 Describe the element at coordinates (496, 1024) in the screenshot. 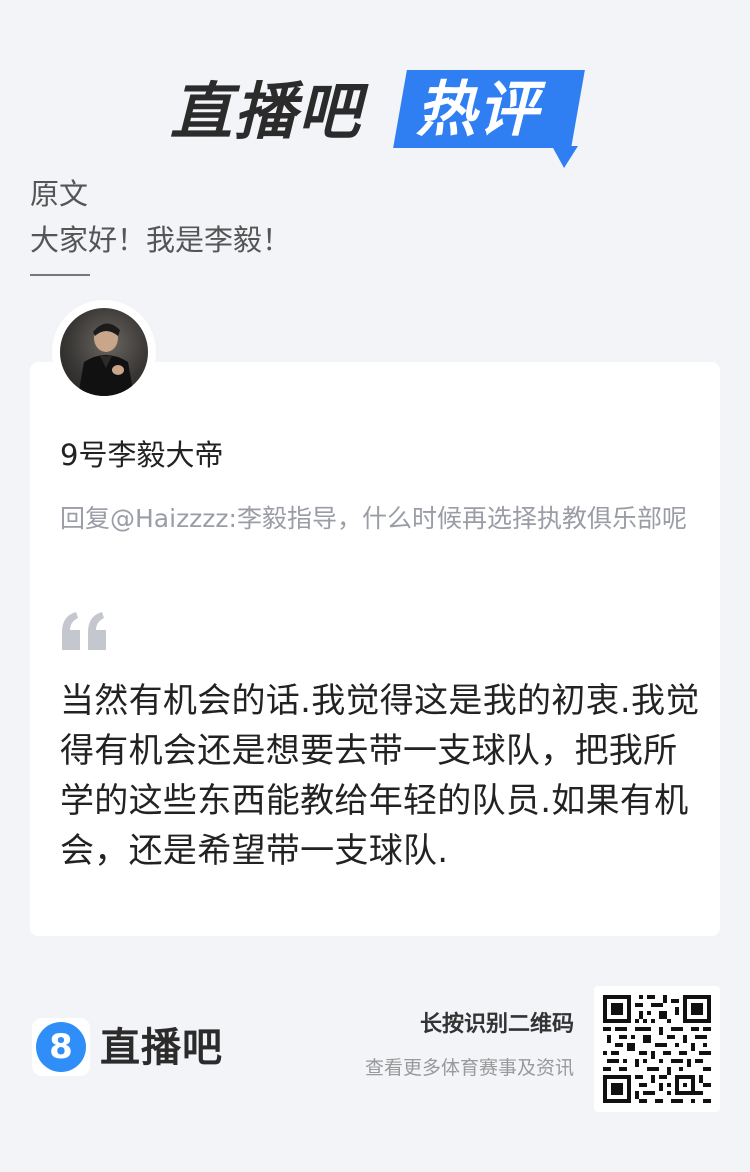

I see `qr-title: 长按识别二维码` at that location.